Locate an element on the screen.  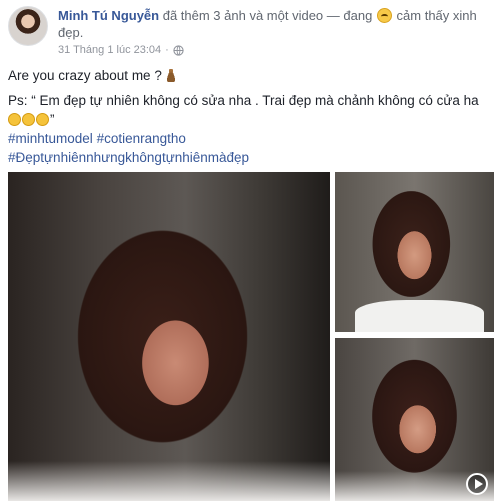
poop-icon is located at coordinates (170, 75).